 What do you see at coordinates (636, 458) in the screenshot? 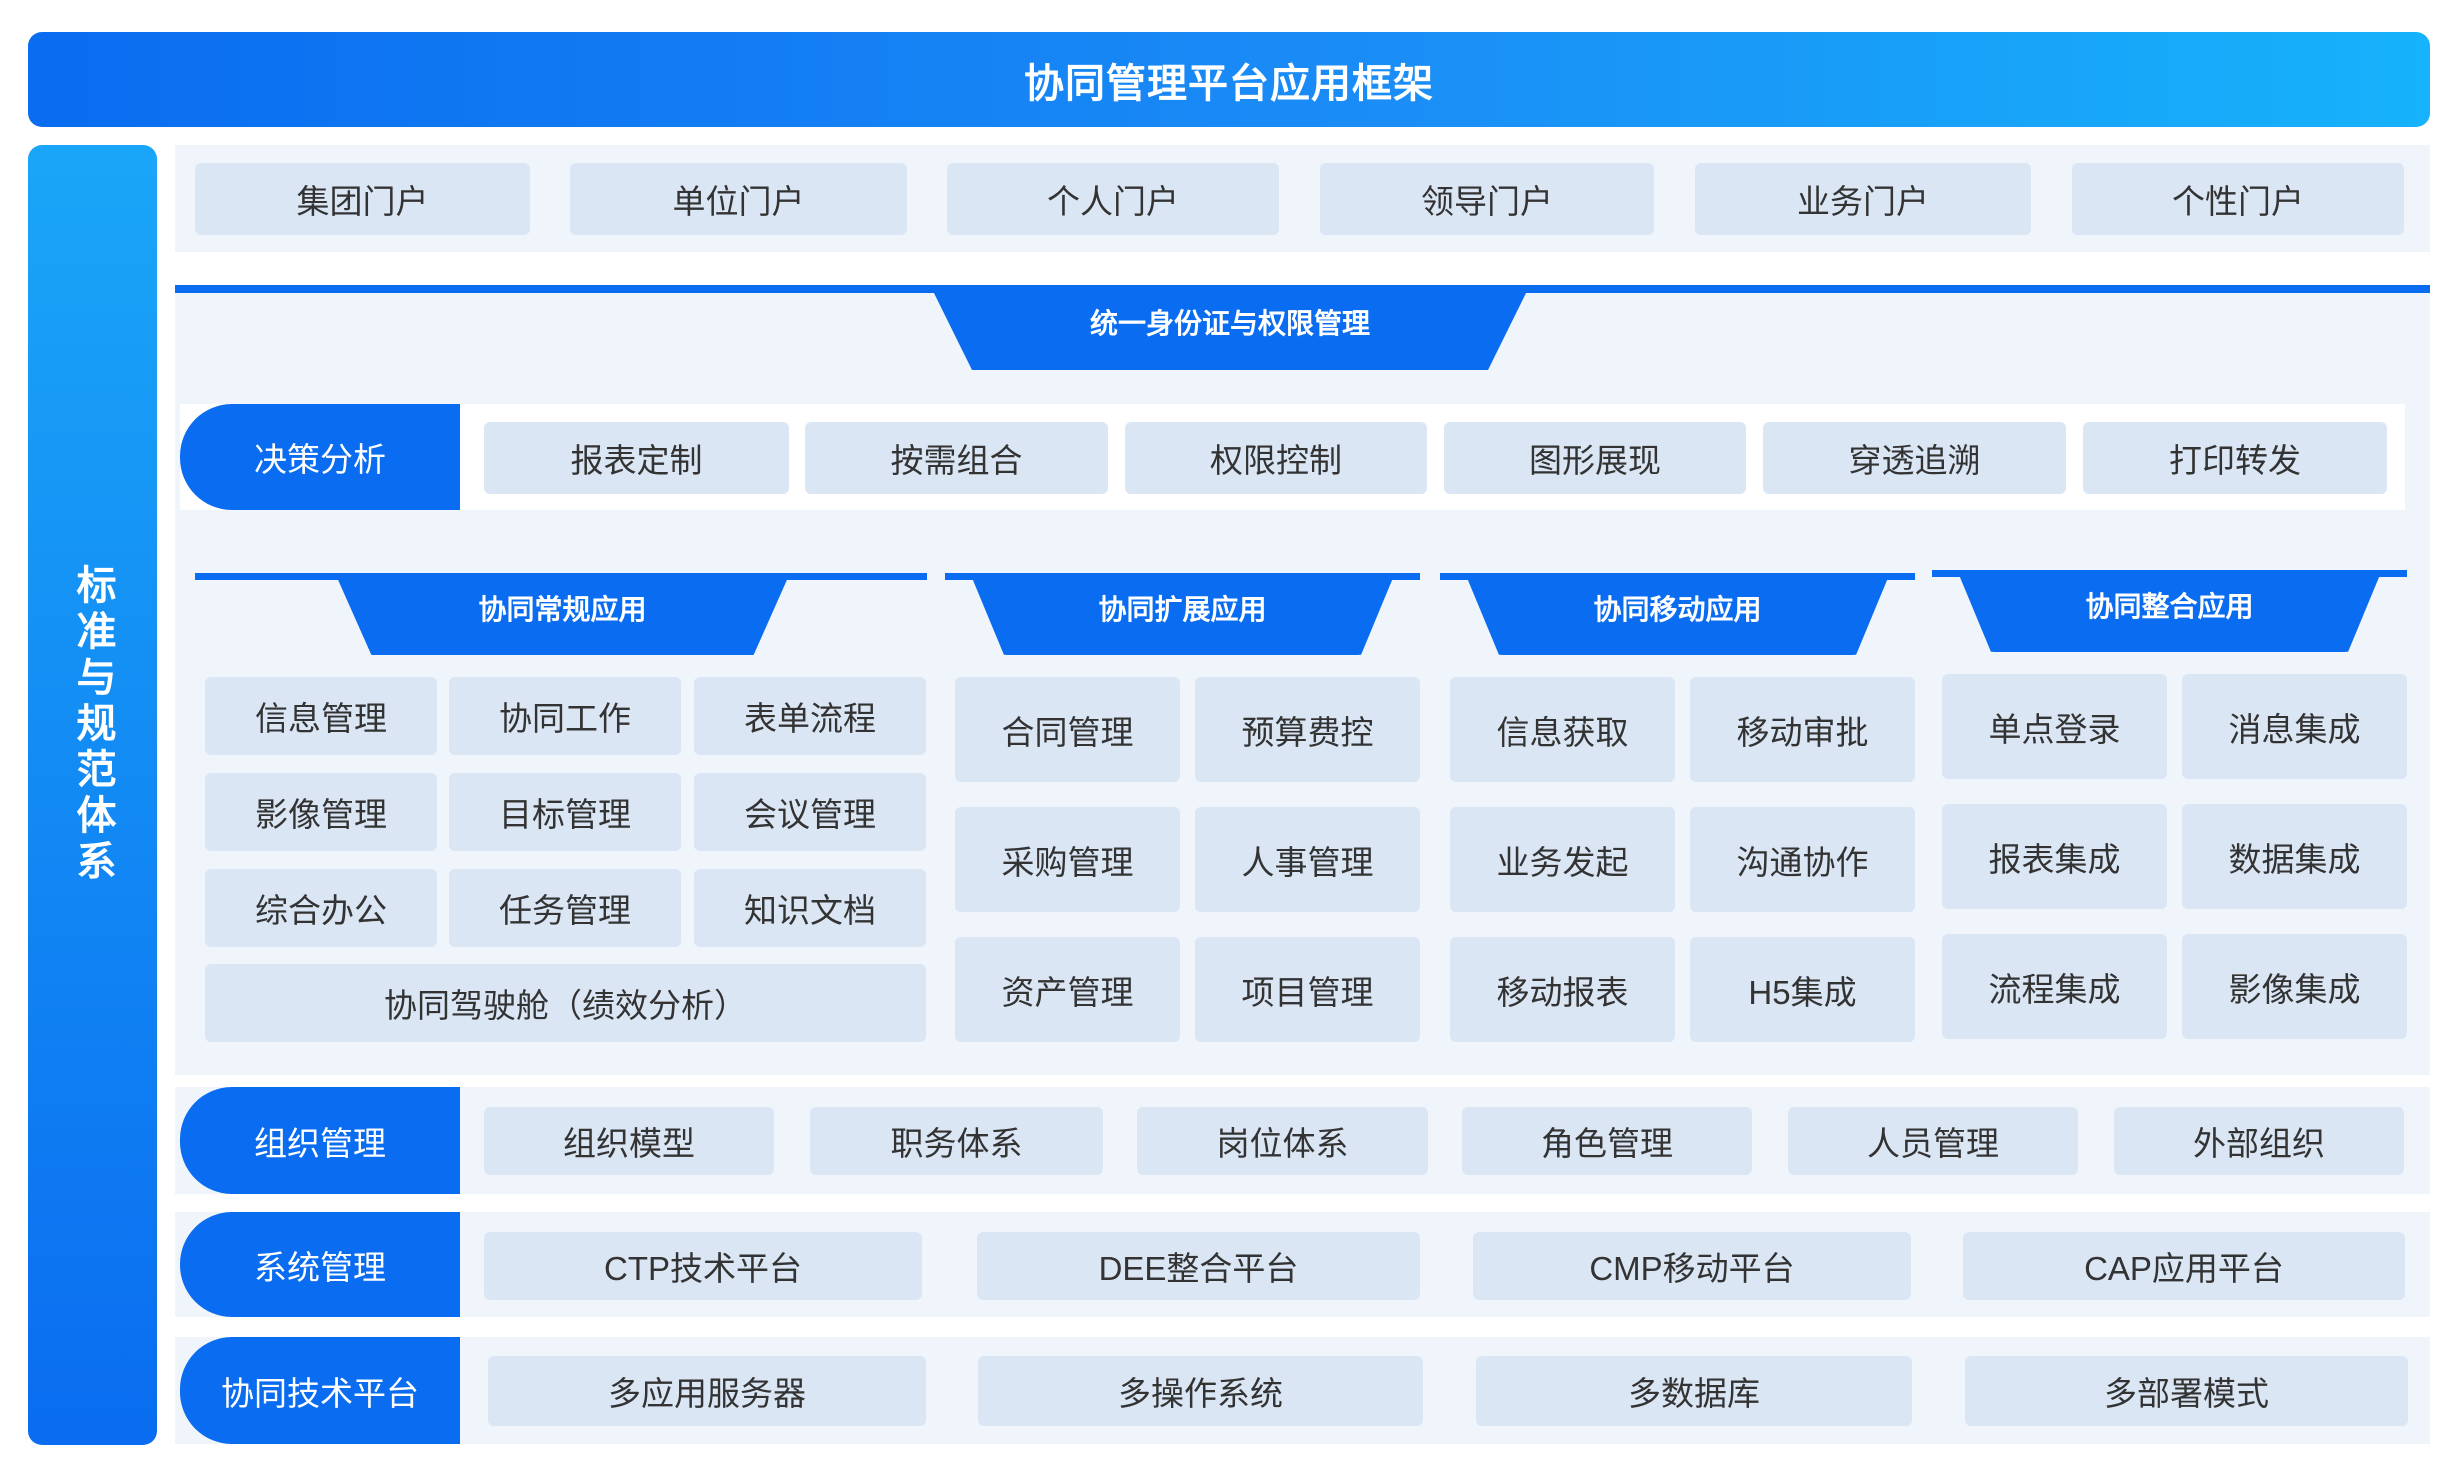
I see `decision-item: 报表定制` at bounding box center [636, 458].